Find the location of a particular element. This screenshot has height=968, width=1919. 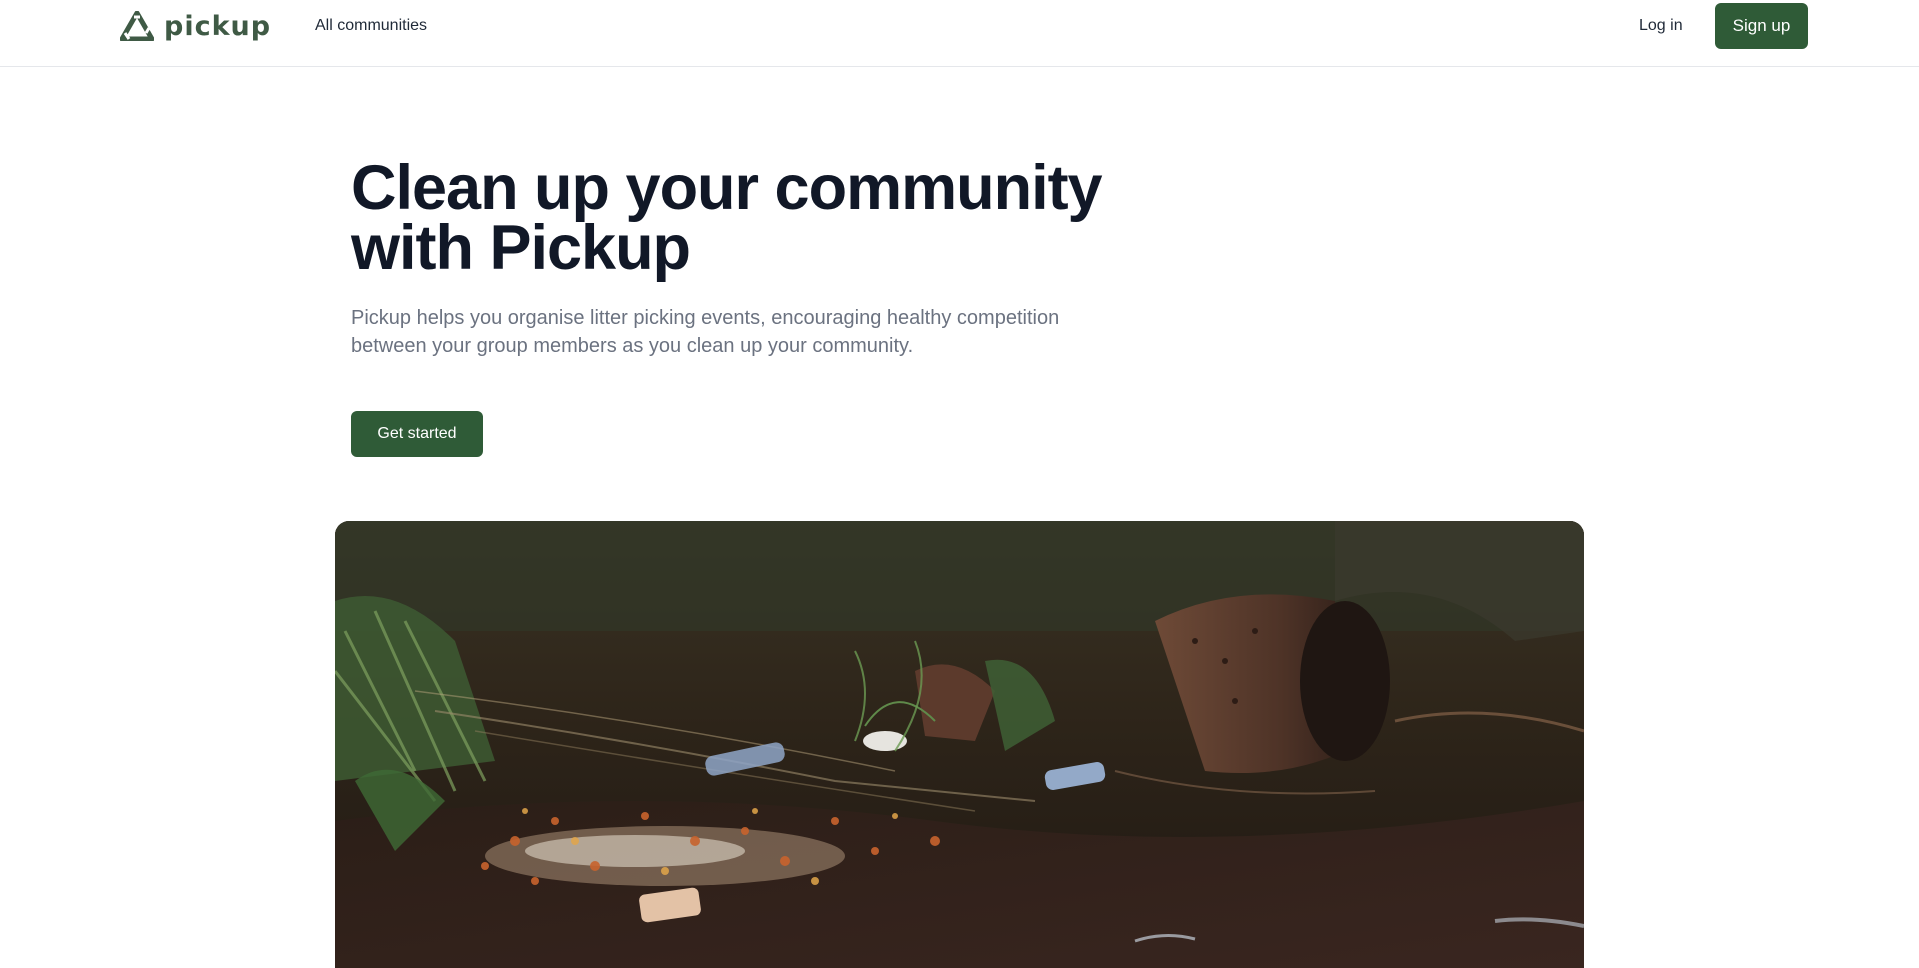

recycle-triangle-icon is located at coordinates (137, 26).